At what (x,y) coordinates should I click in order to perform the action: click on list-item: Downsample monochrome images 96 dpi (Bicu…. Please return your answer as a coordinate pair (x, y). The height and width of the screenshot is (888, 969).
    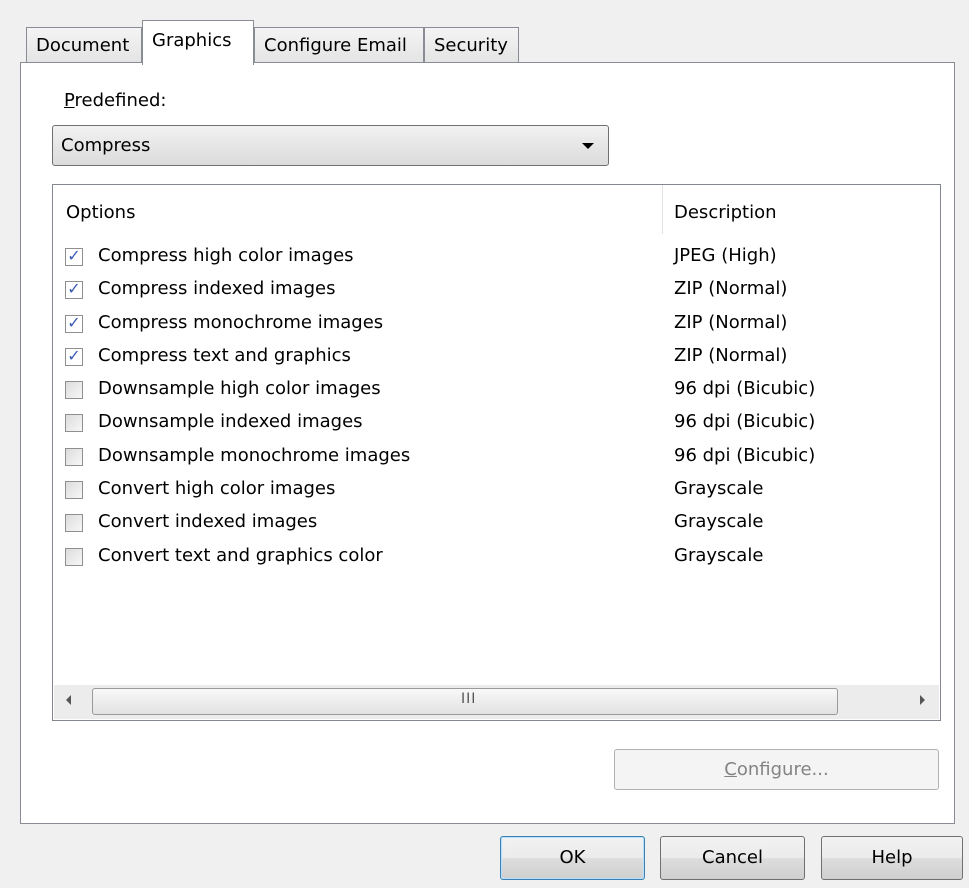
    Looking at the image, I should click on (496, 457).